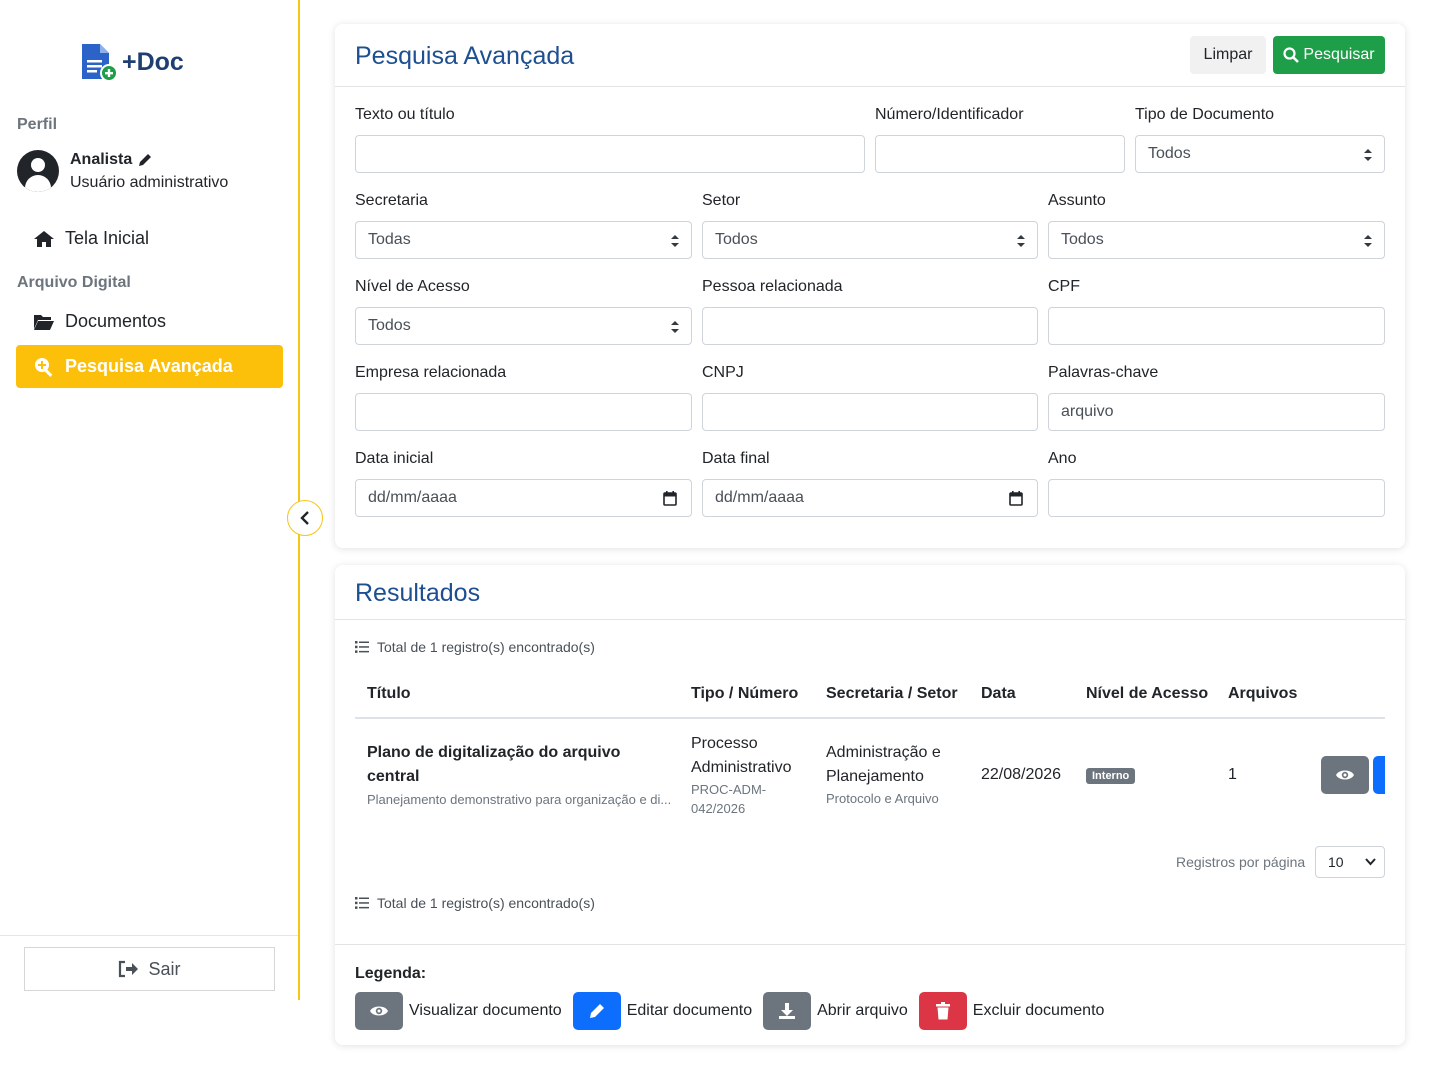 The width and height of the screenshot is (1440, 1089). What do you see at coordinates (949, 114) in the screenshot?
I see `number-field-label: Número/Identificador` at bounding box center [949, 114].